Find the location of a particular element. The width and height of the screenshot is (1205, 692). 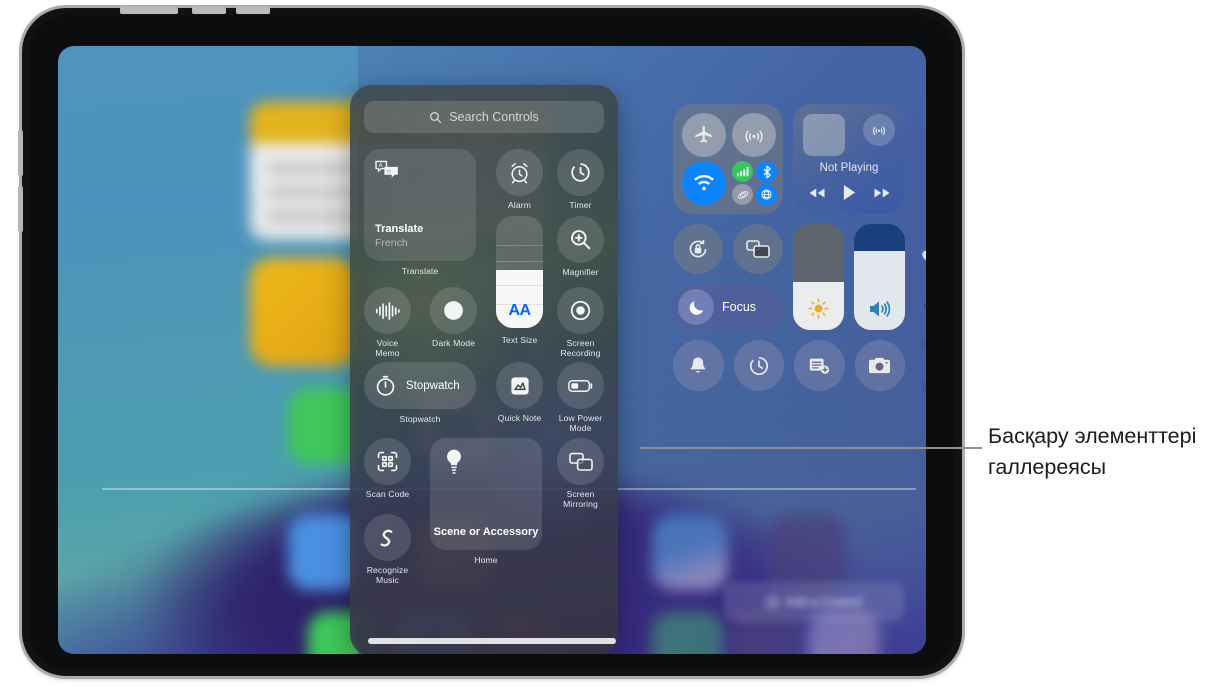

screen-mirroring-icon is located at coordinates (580, 461).